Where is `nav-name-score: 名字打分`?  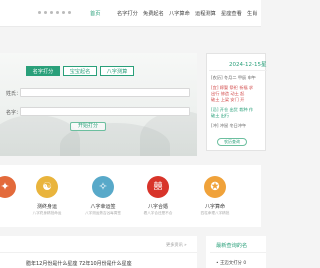
nav-name-score: 名字打分 is located at coordinates (127, 13).